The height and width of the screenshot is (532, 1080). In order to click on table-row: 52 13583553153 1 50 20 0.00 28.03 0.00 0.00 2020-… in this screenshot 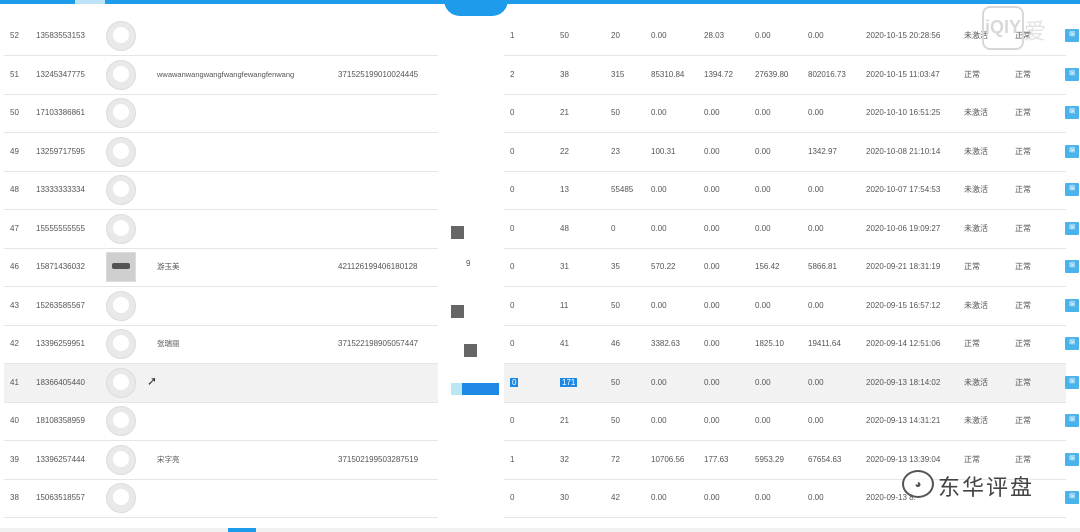, I will do `click(541, 36)`.